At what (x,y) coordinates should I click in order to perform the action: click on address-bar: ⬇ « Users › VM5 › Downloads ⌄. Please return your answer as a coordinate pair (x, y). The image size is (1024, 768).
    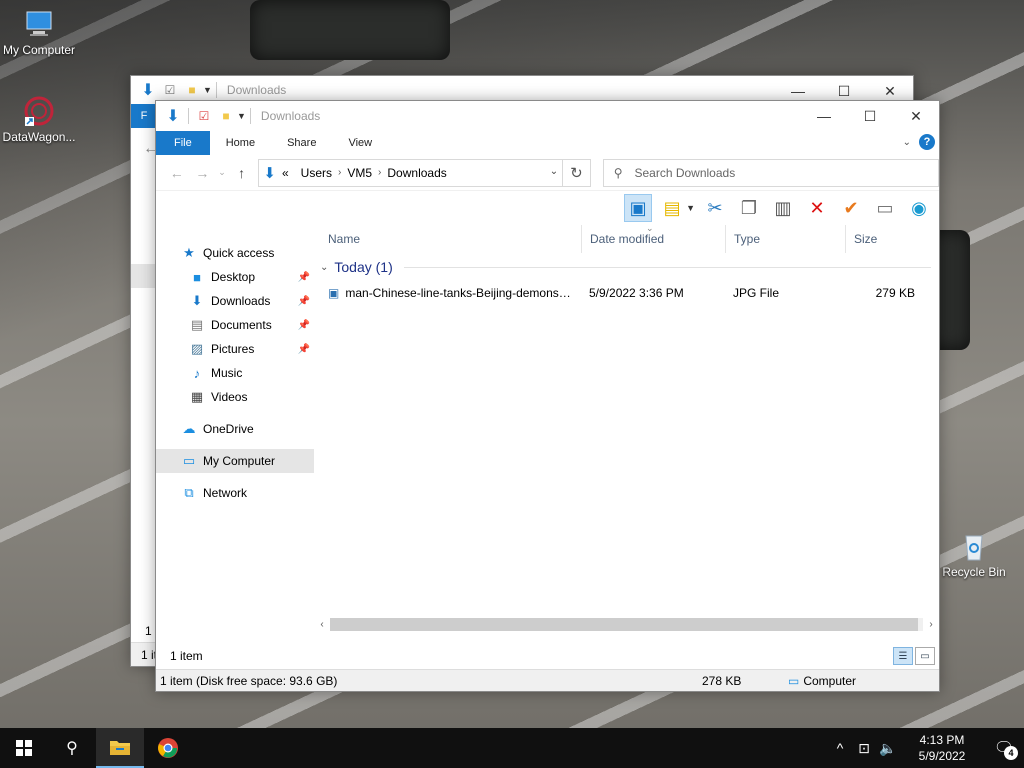
    Looking at the image, I should click on (411, 172).